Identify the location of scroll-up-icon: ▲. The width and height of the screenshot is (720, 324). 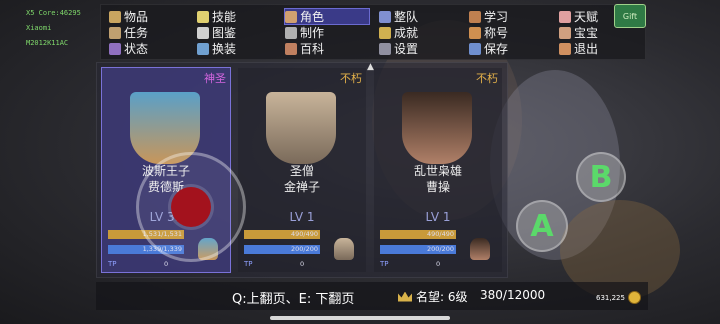
(370, 67).